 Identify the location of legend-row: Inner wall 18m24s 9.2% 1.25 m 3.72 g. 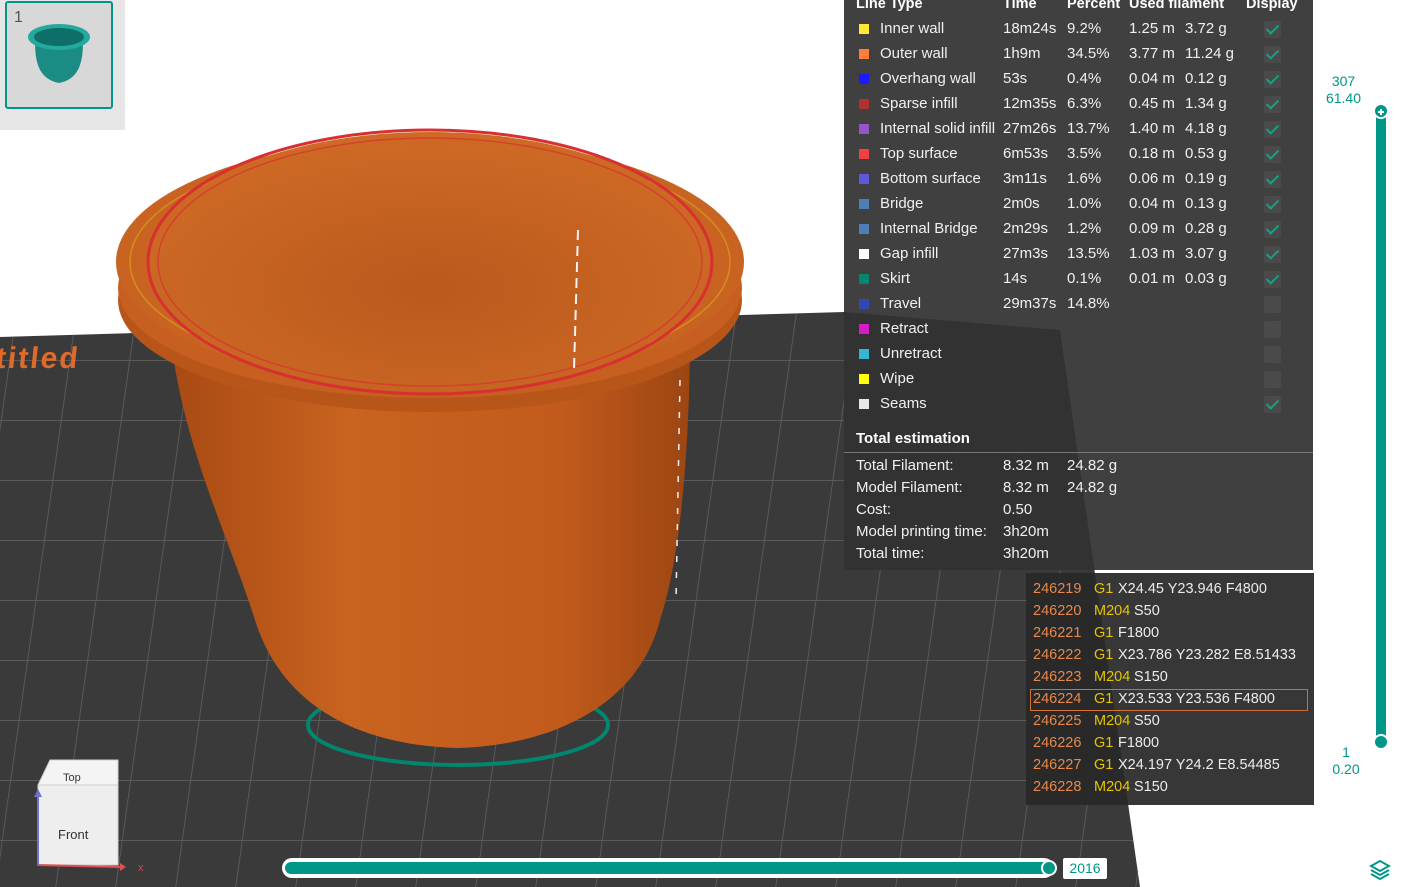
(1078, 30).